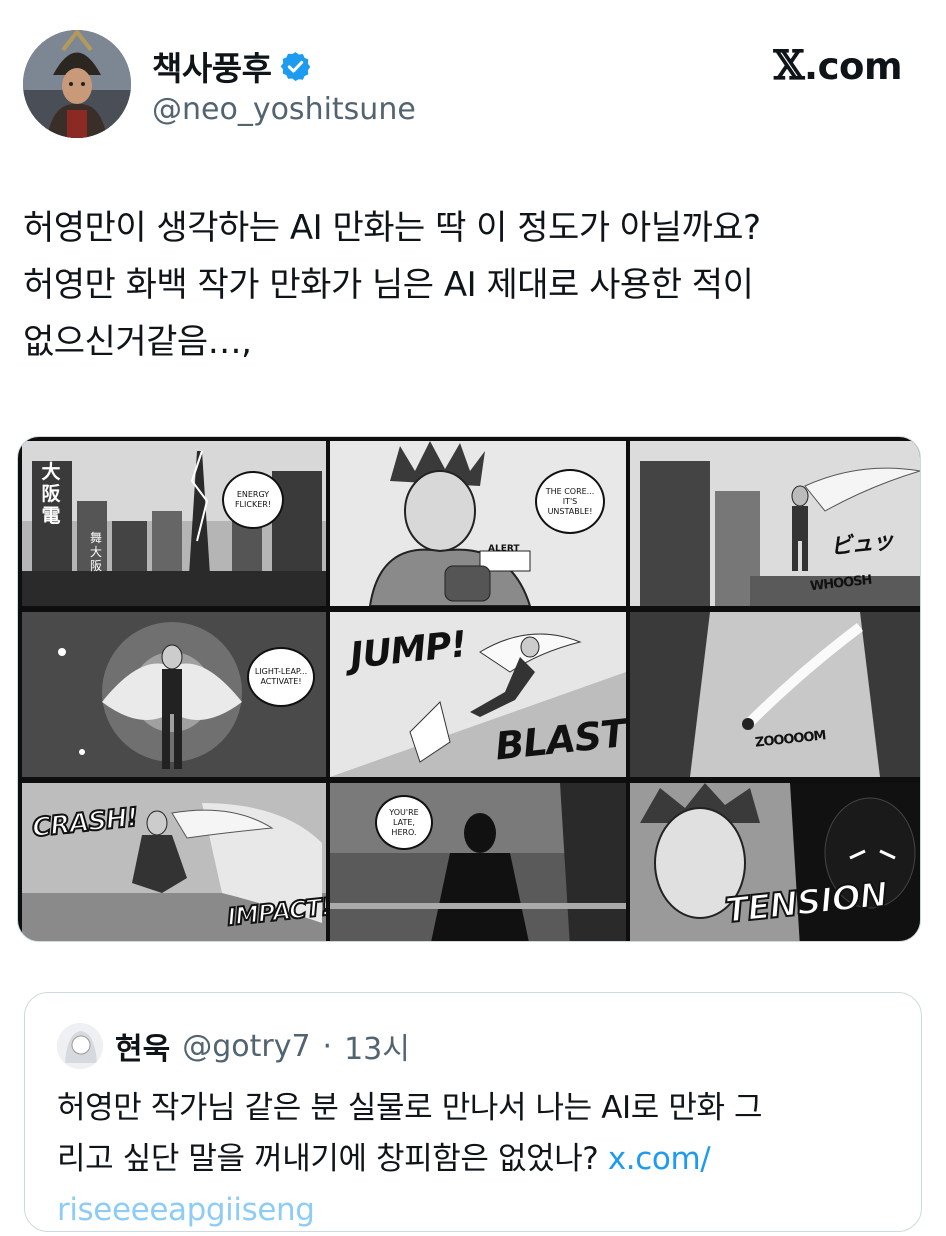 This screenshot has width=946, height=1236. Describe the element at coordinates (296, 66) in the screenshot. I see `verified-badge-icon` at that location.